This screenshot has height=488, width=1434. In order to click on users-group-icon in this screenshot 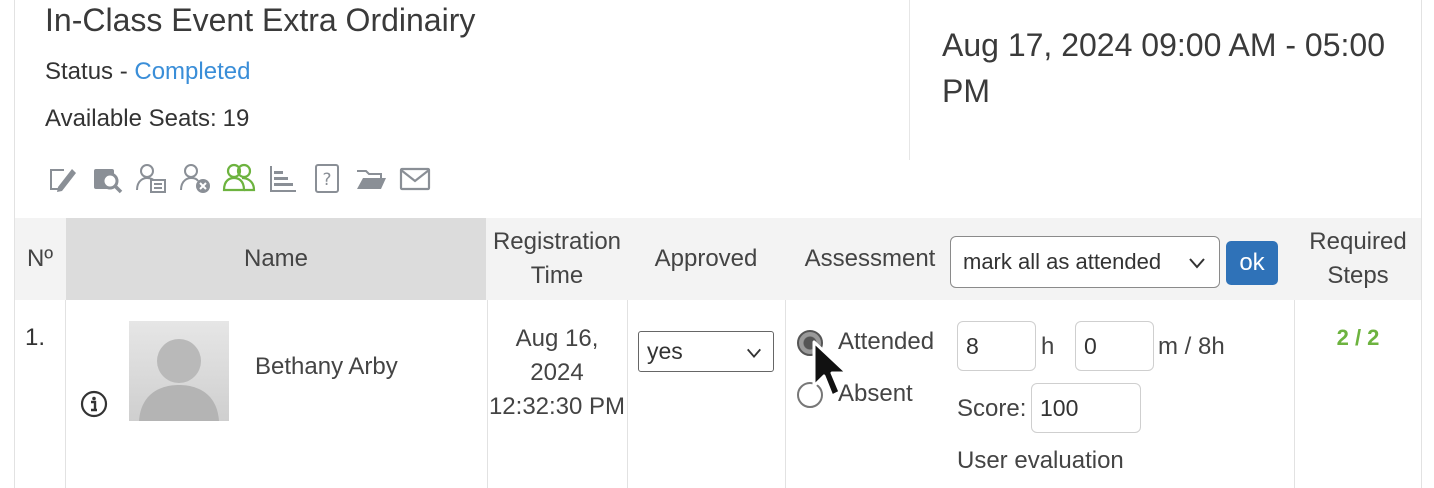, I will do `click(244, 178)`.